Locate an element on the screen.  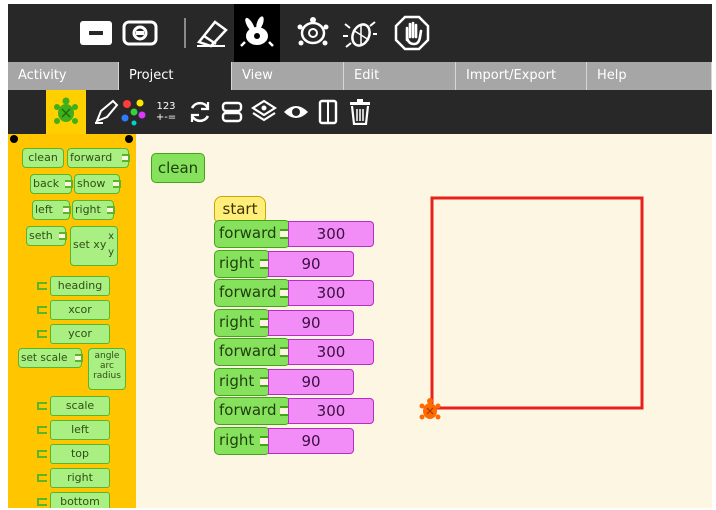
palette-xcor-label: xcor is located at coordinates (80, 309).